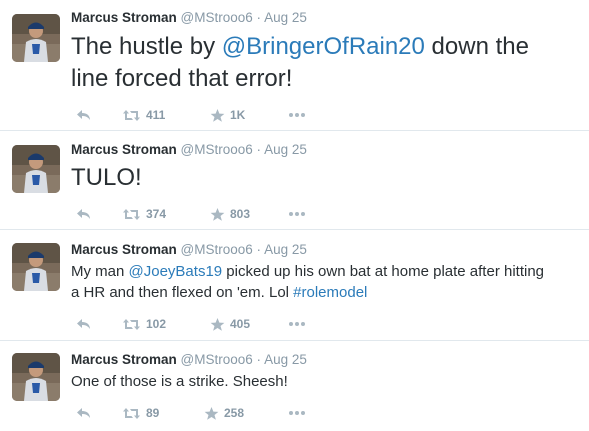 The image size is (589, 431). I want to click on mention-link: @JoeyBats19, so click(176, 271).